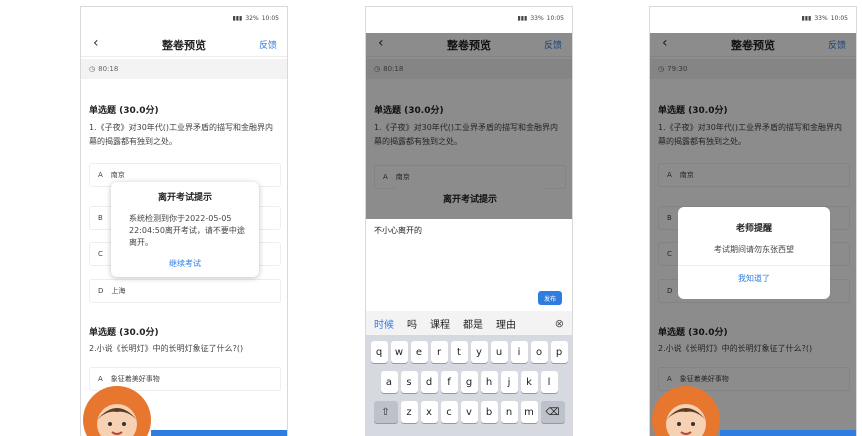  I want to click on key: k, so click(529, 382).